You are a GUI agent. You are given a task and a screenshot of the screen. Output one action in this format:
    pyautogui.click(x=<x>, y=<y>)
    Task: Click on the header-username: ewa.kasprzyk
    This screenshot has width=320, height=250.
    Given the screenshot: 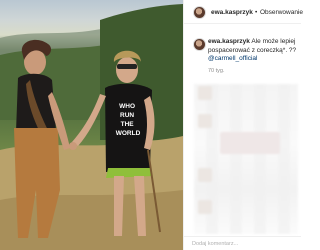 What is the action you would take?
    pyautogui.click(x=232, y=12)
    